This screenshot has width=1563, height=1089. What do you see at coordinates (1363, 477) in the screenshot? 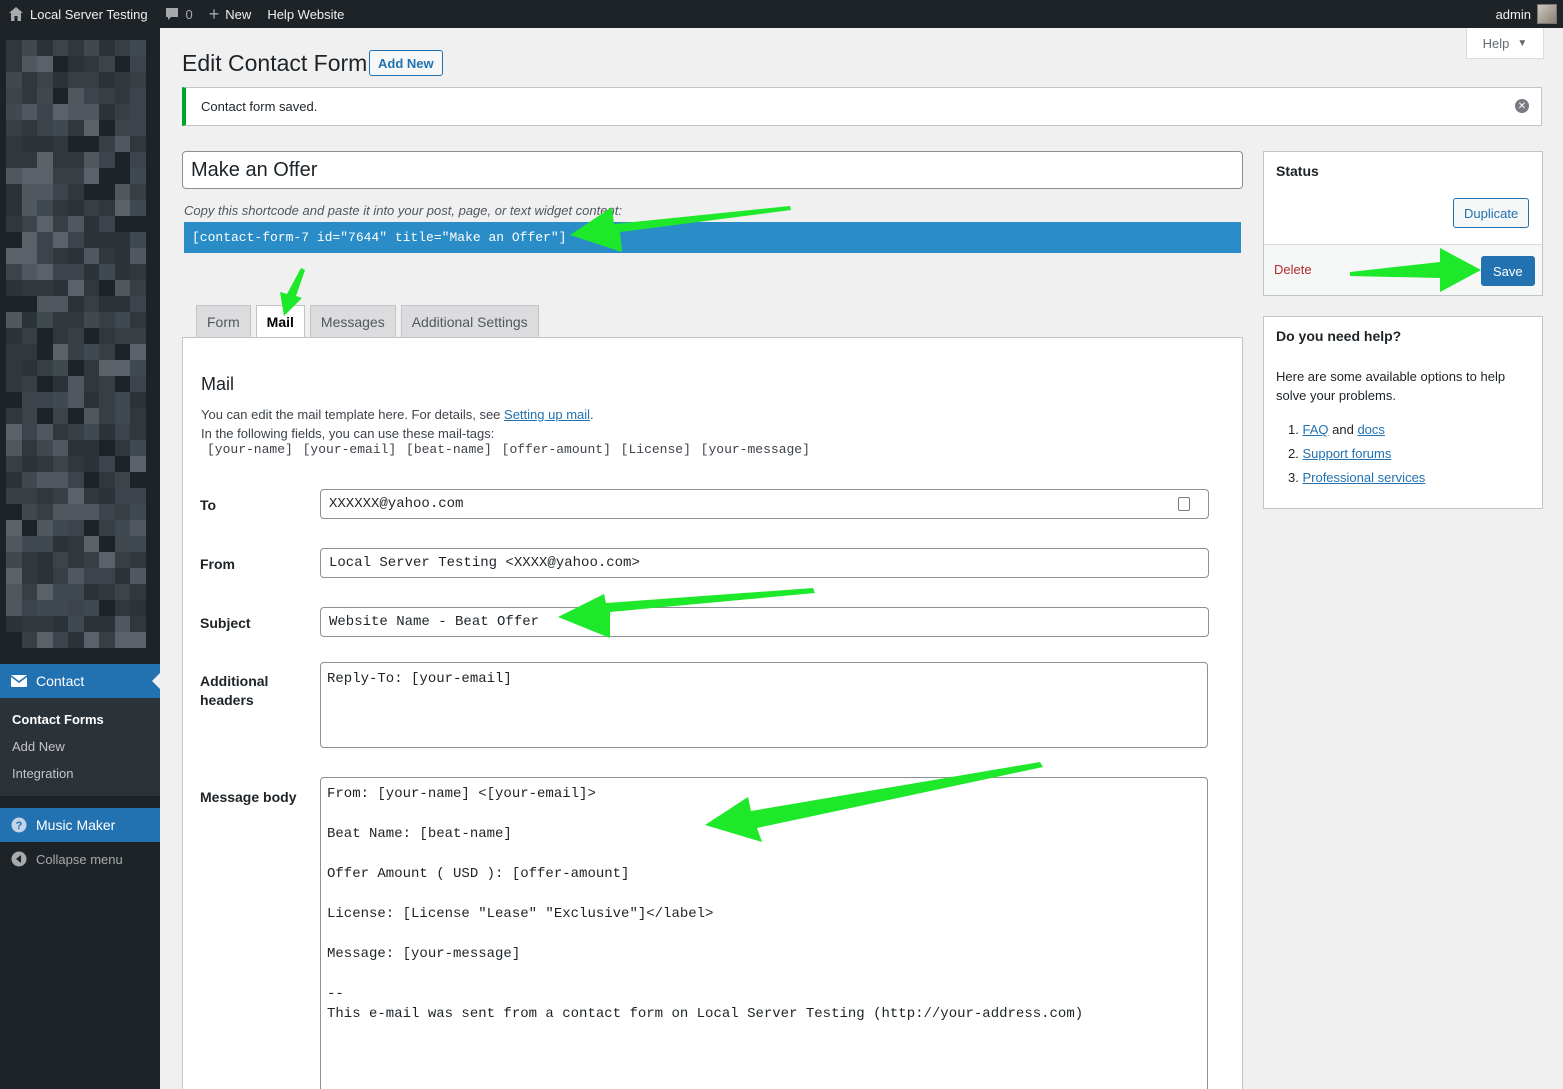
I see `professional-services-link: Professional services` at bounding box center [1363, 477].